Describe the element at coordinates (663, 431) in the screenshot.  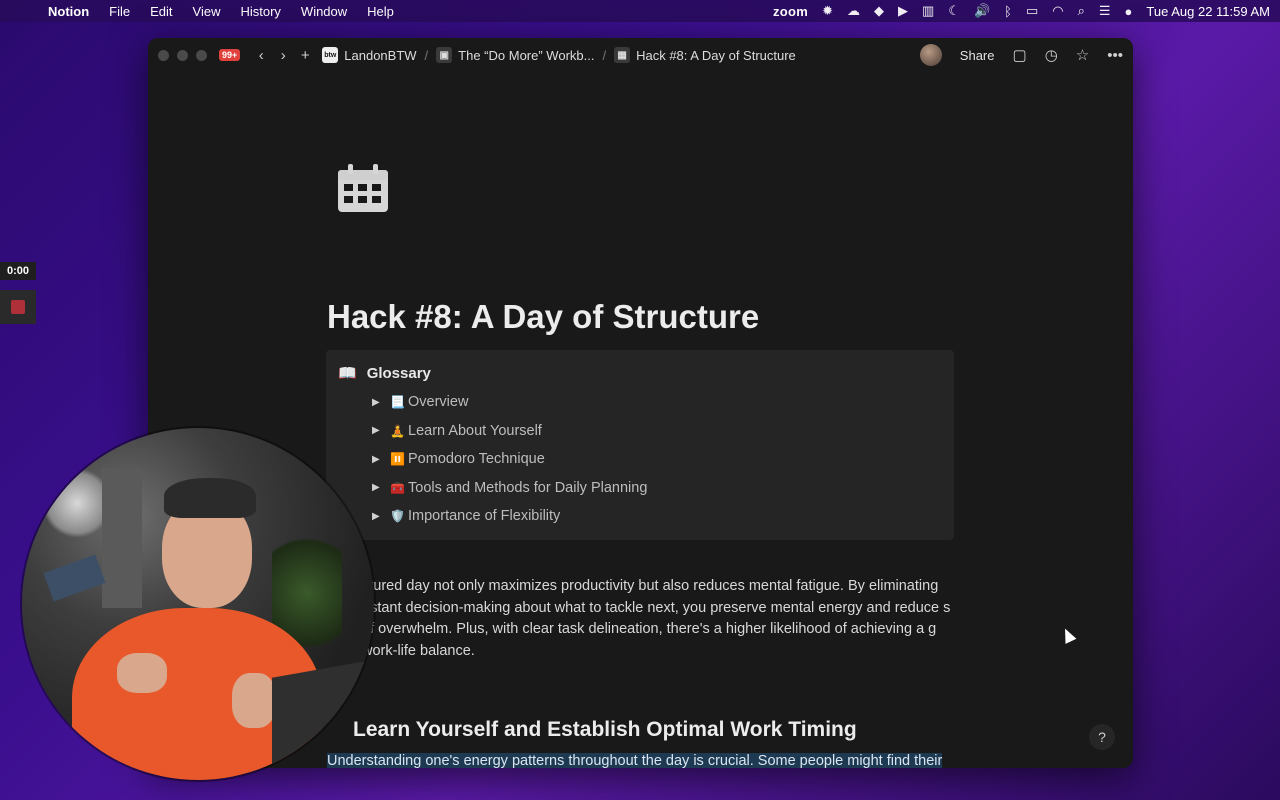
I see `toggle-learn-about-yourself: ▶ 🧘 Learn About Yourself` at that location.